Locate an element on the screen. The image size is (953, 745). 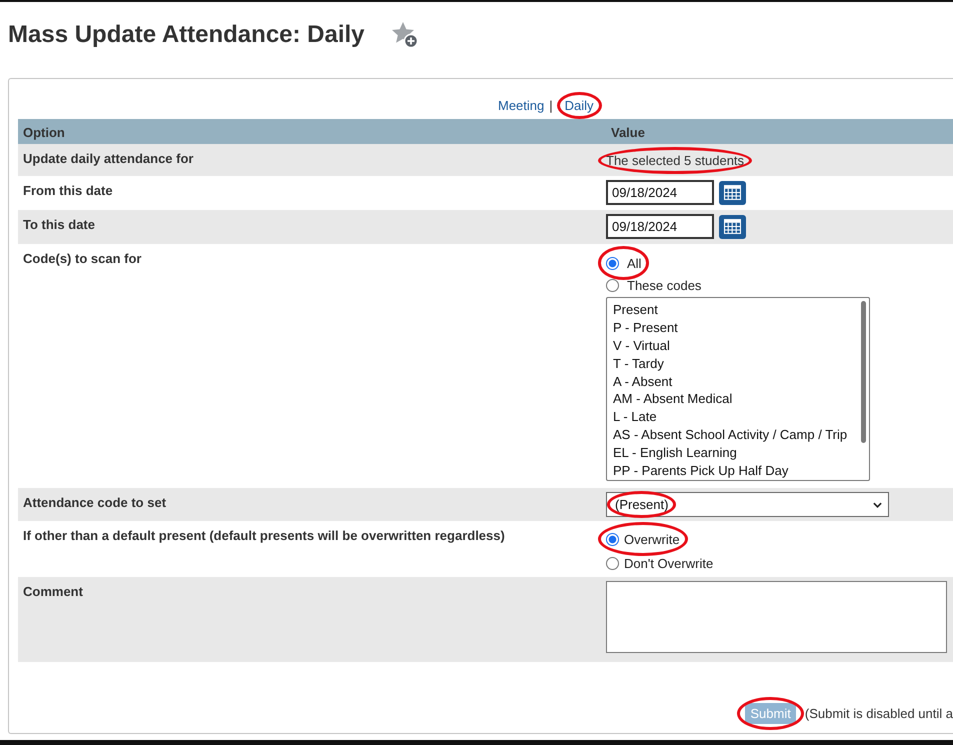
page-title: Mass Update Attendance: Daily is located at coordinates (186, 35).